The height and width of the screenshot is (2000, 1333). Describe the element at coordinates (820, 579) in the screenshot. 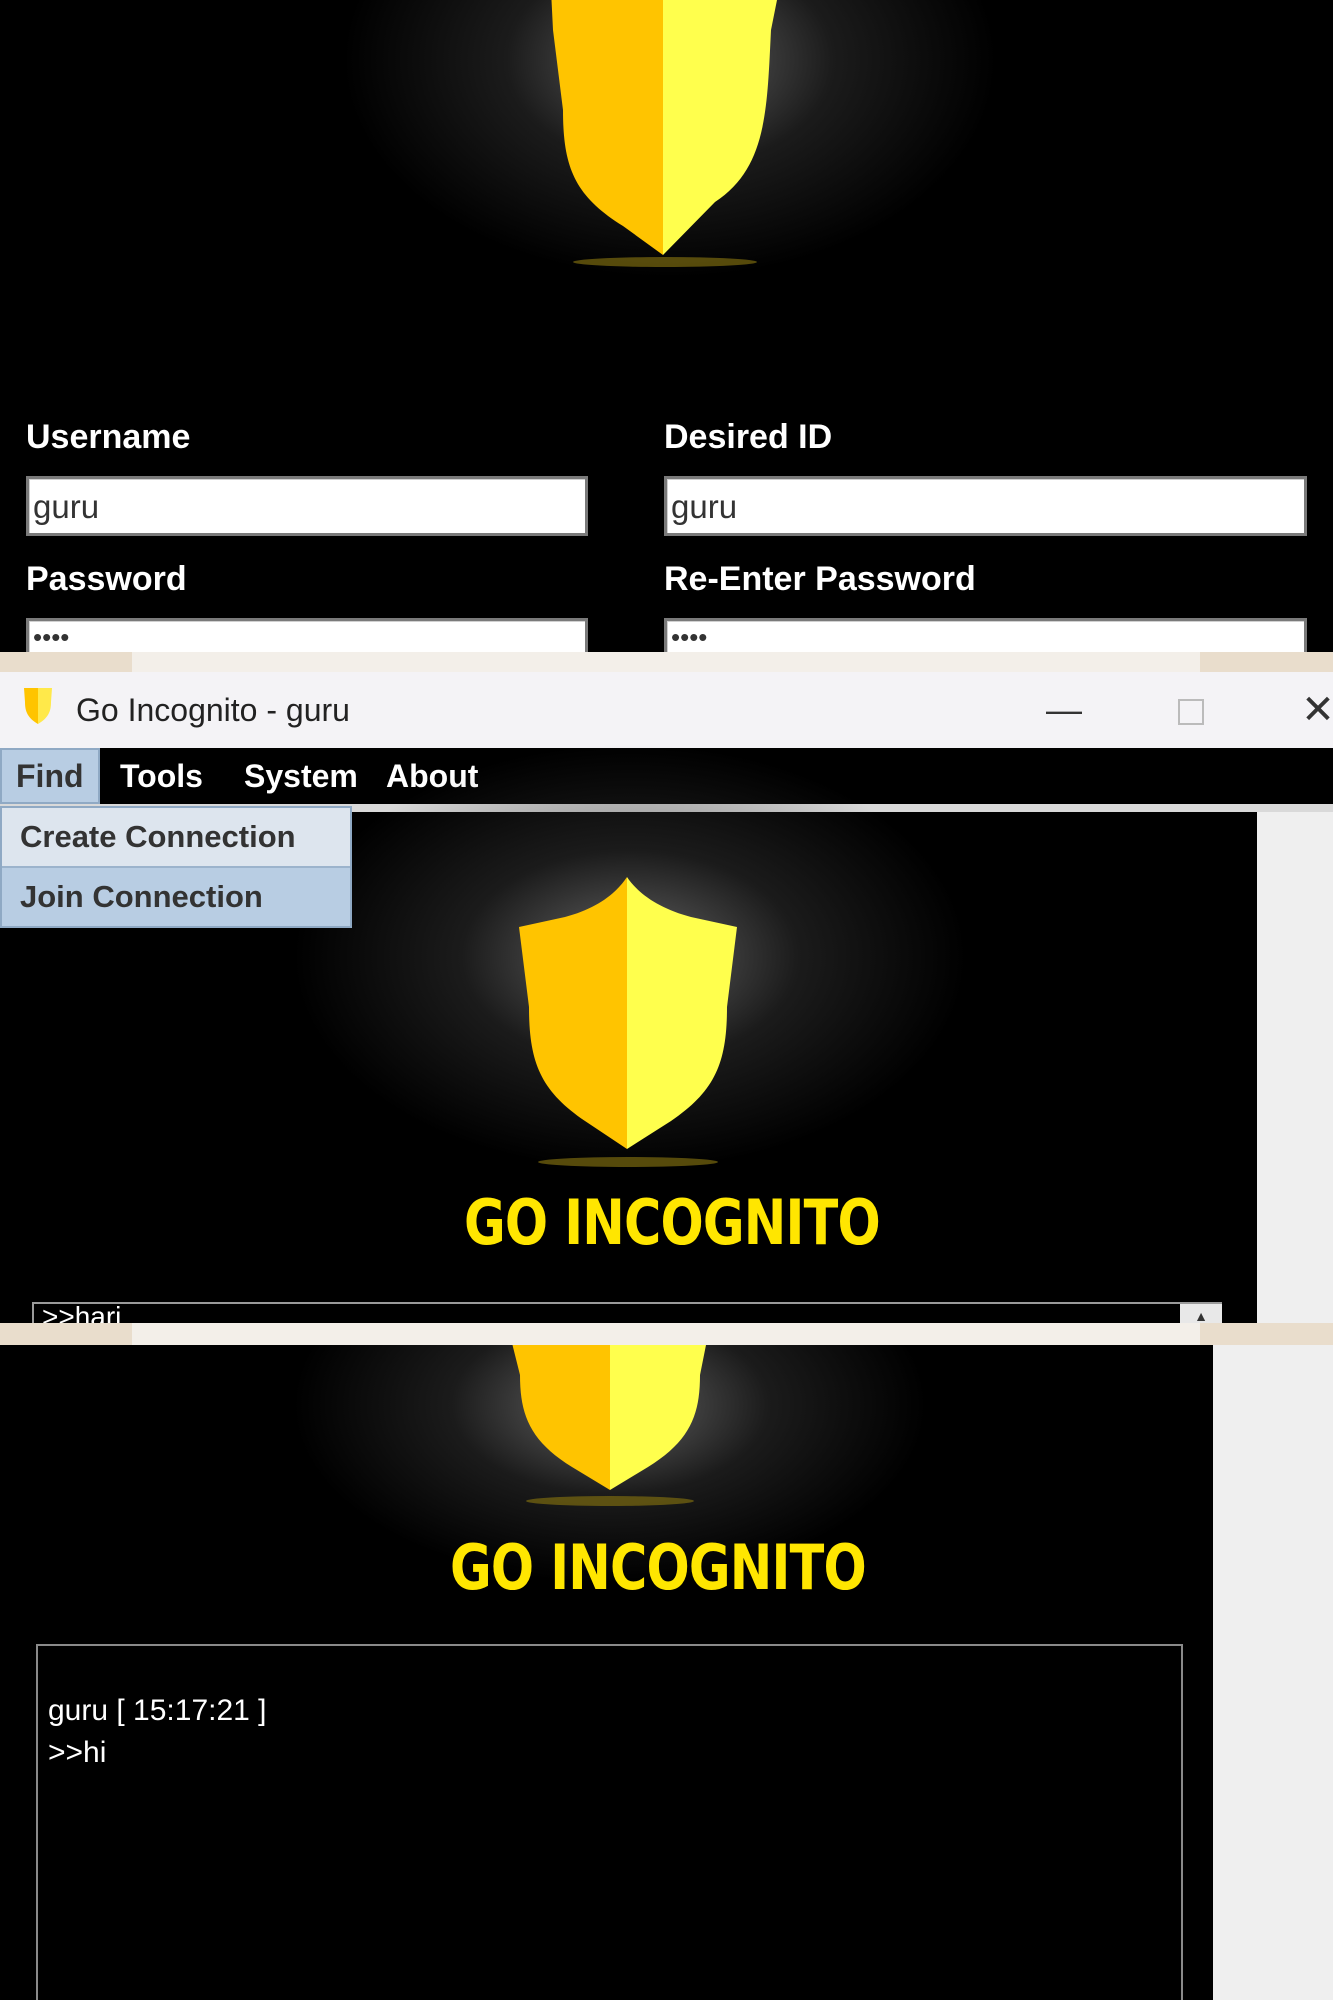

I see `reenter-password-label: Re-Enter Password` at that location.